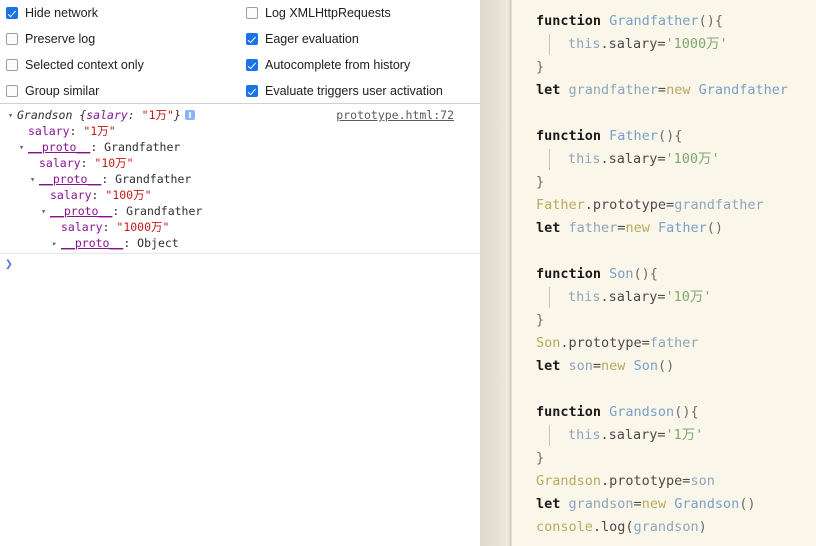 The image size is (816, 546). Describe the element at coordinates (252, 39) in the screenshot. I see `checkbox-checked-icon-eager-evaluation` at that location.